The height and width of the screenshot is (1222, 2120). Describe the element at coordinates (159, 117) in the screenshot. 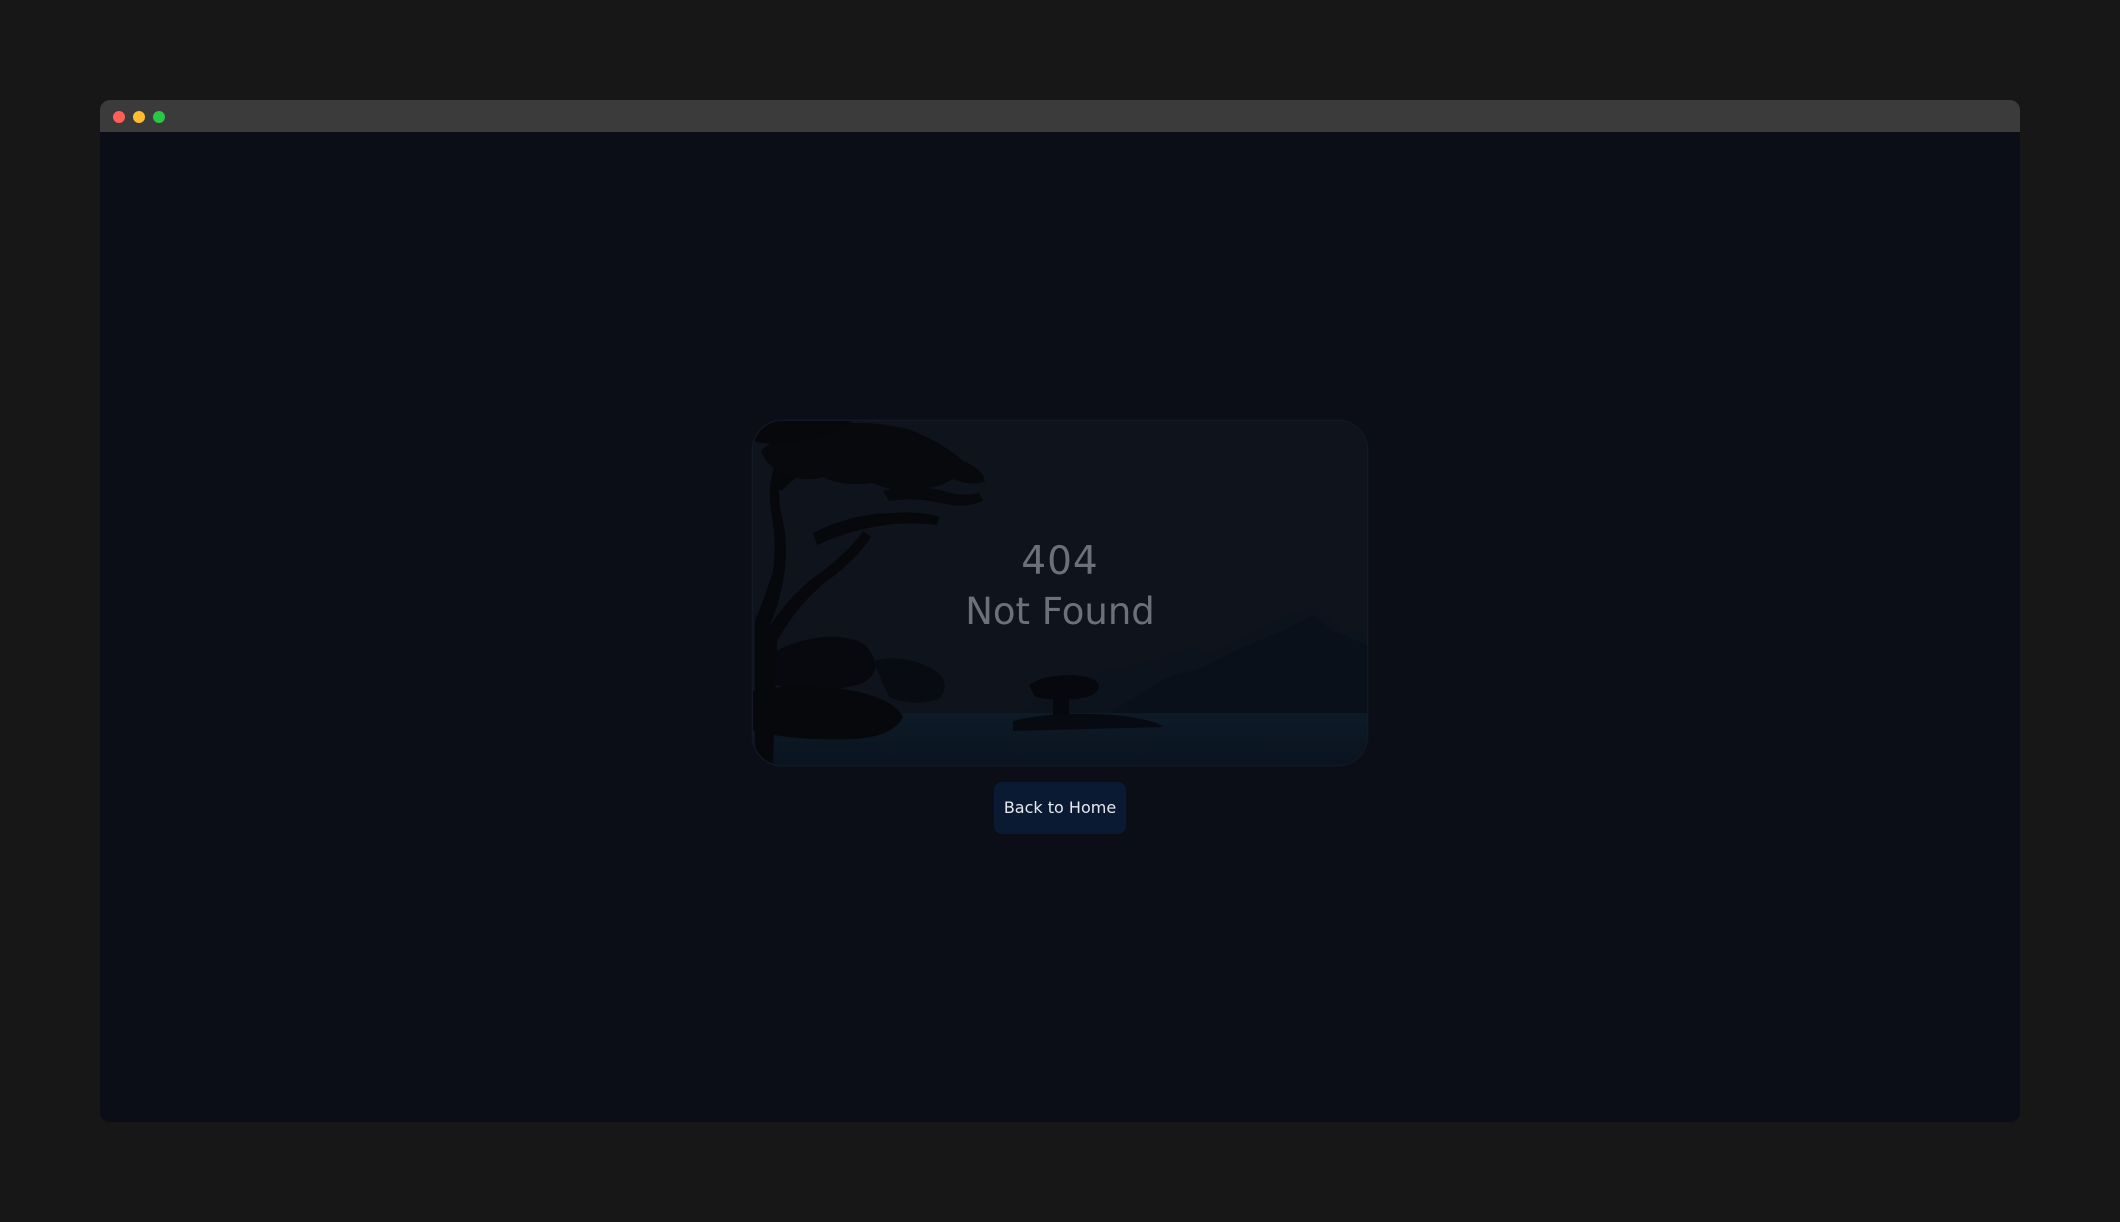

I see `maximize-window-button` at that location.